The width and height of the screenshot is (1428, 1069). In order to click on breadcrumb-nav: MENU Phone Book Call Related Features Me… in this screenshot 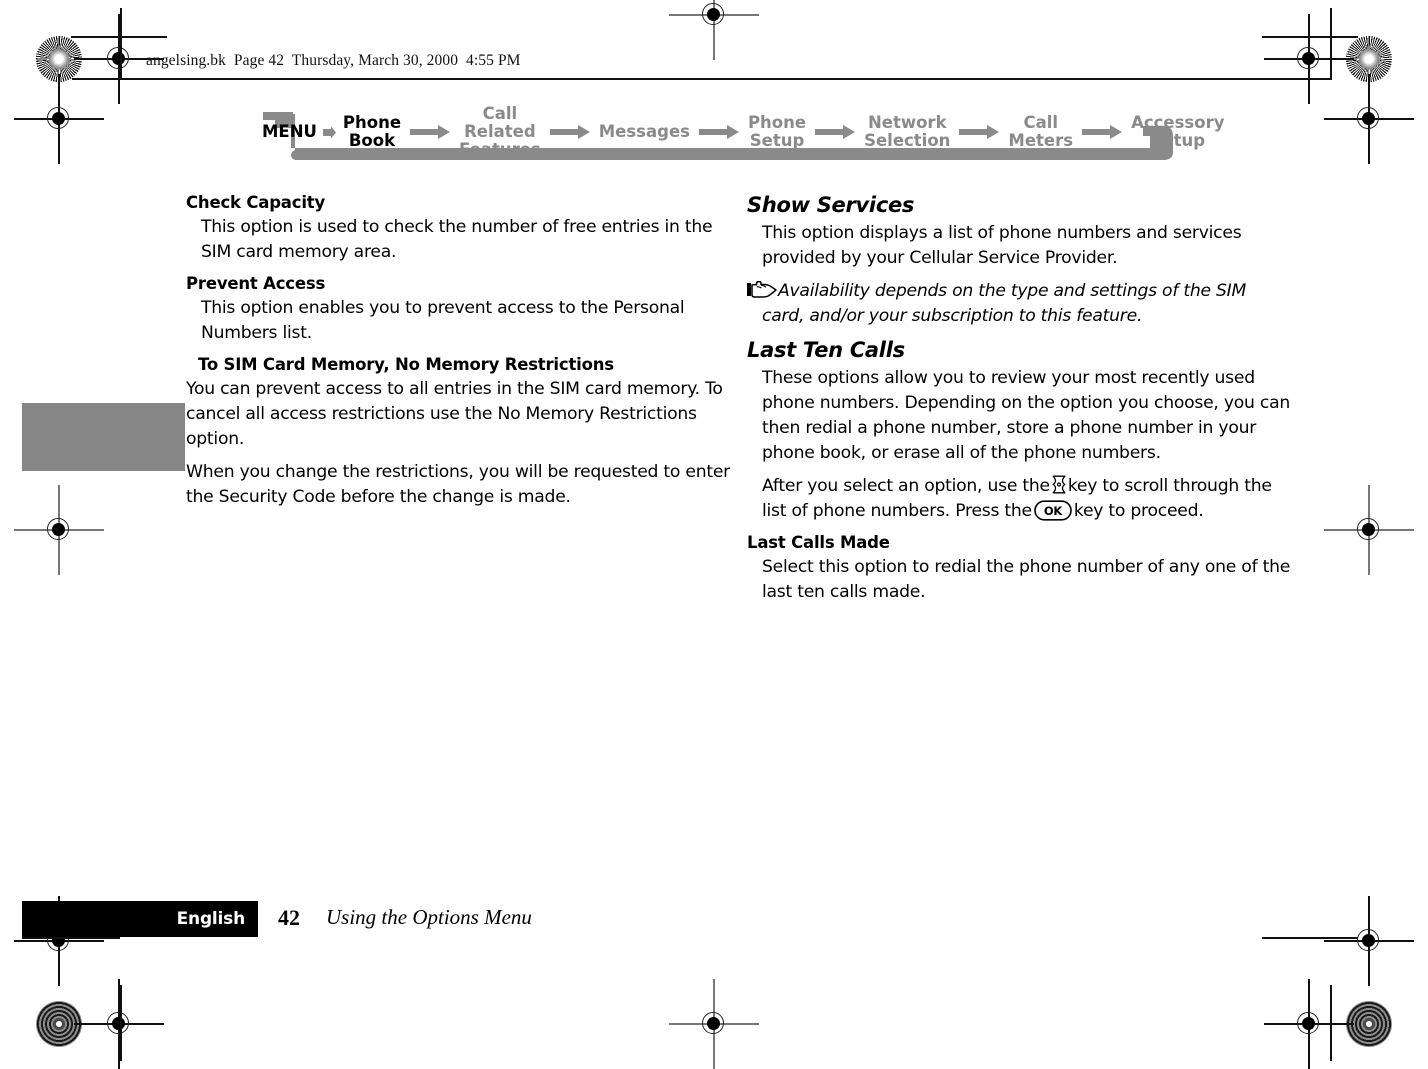, I will do `click(734, 140)`.